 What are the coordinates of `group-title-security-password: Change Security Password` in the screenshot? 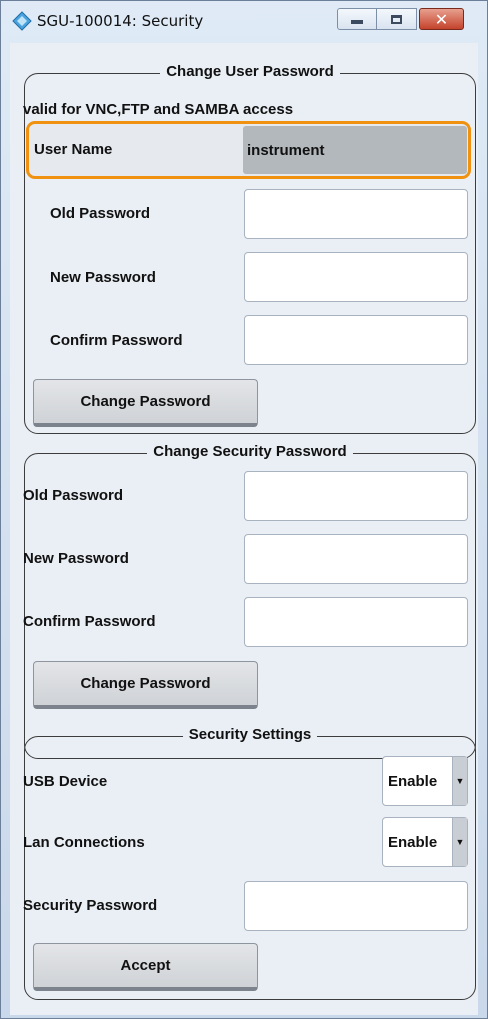 It's located at (250, 451).